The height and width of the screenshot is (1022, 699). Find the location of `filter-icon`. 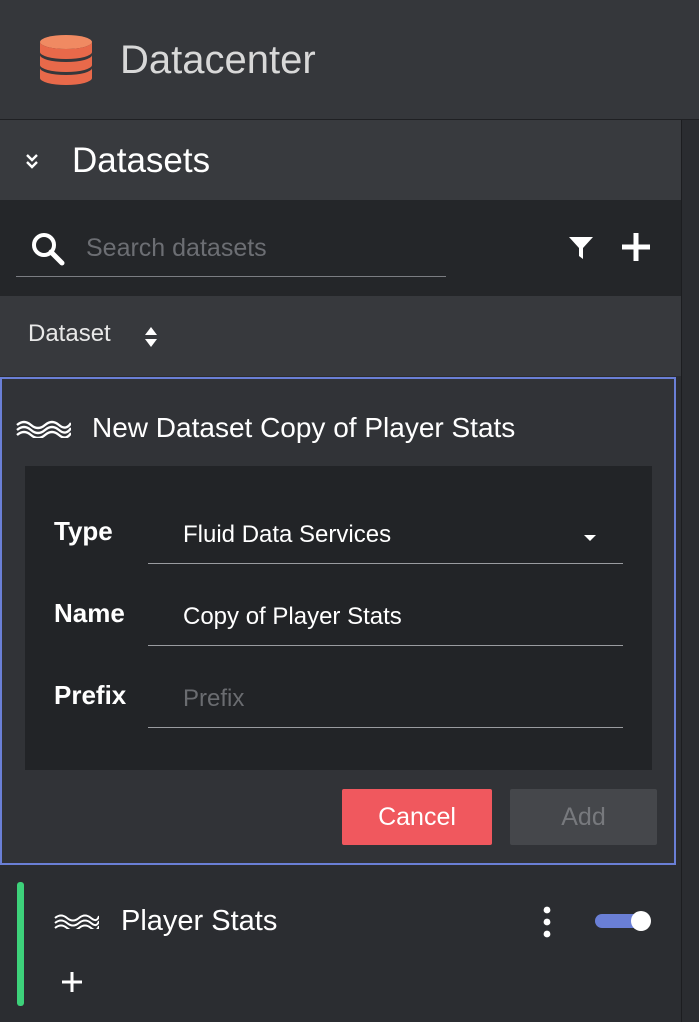

filter-icon is located at coordinates (581, 248).